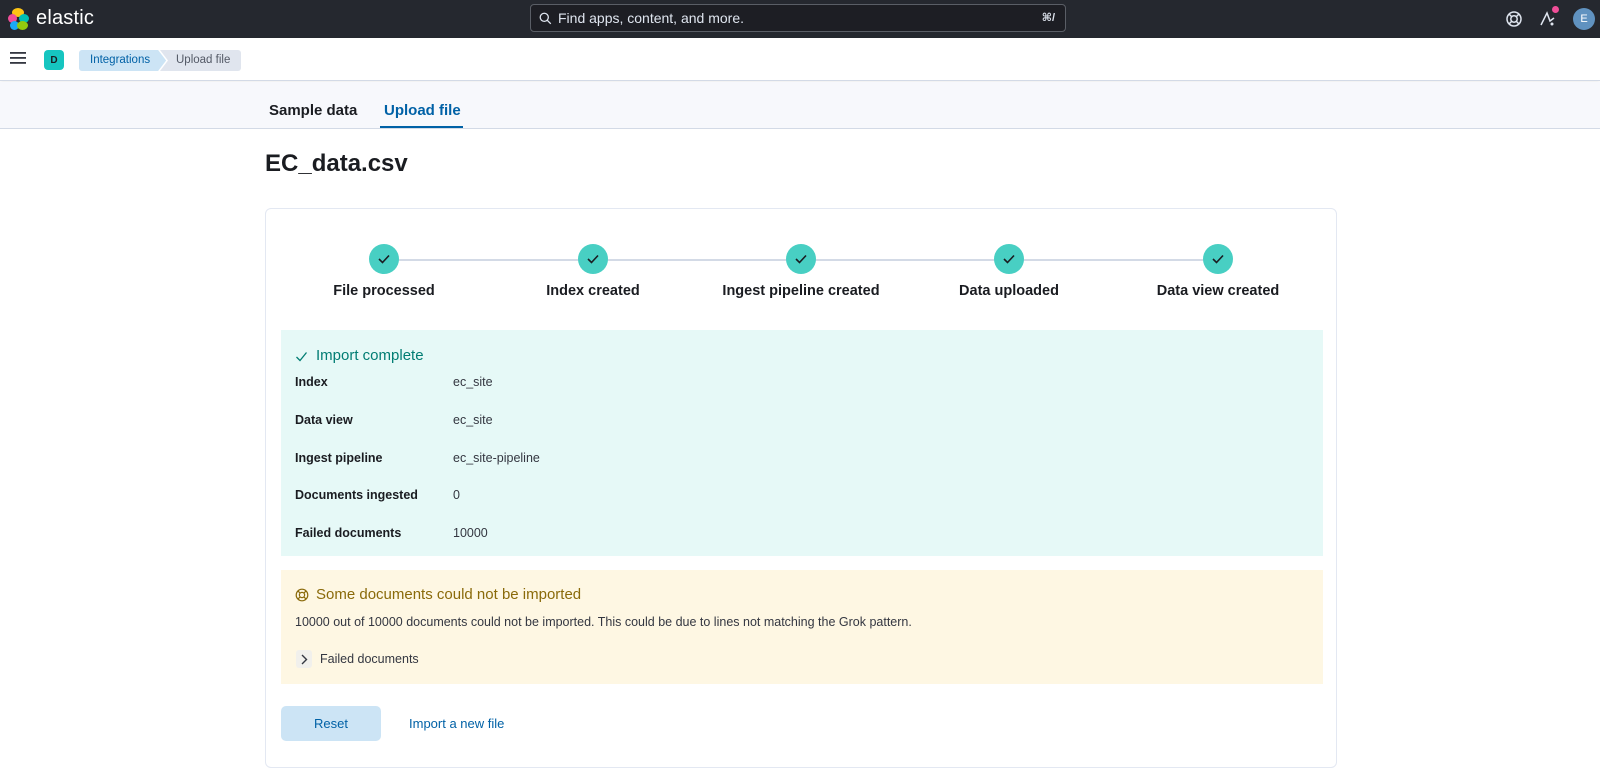 Image resolution: width=1600 pixels, height=768 pixels. I want to click on elastic-logo-icon, so click(19, 18).